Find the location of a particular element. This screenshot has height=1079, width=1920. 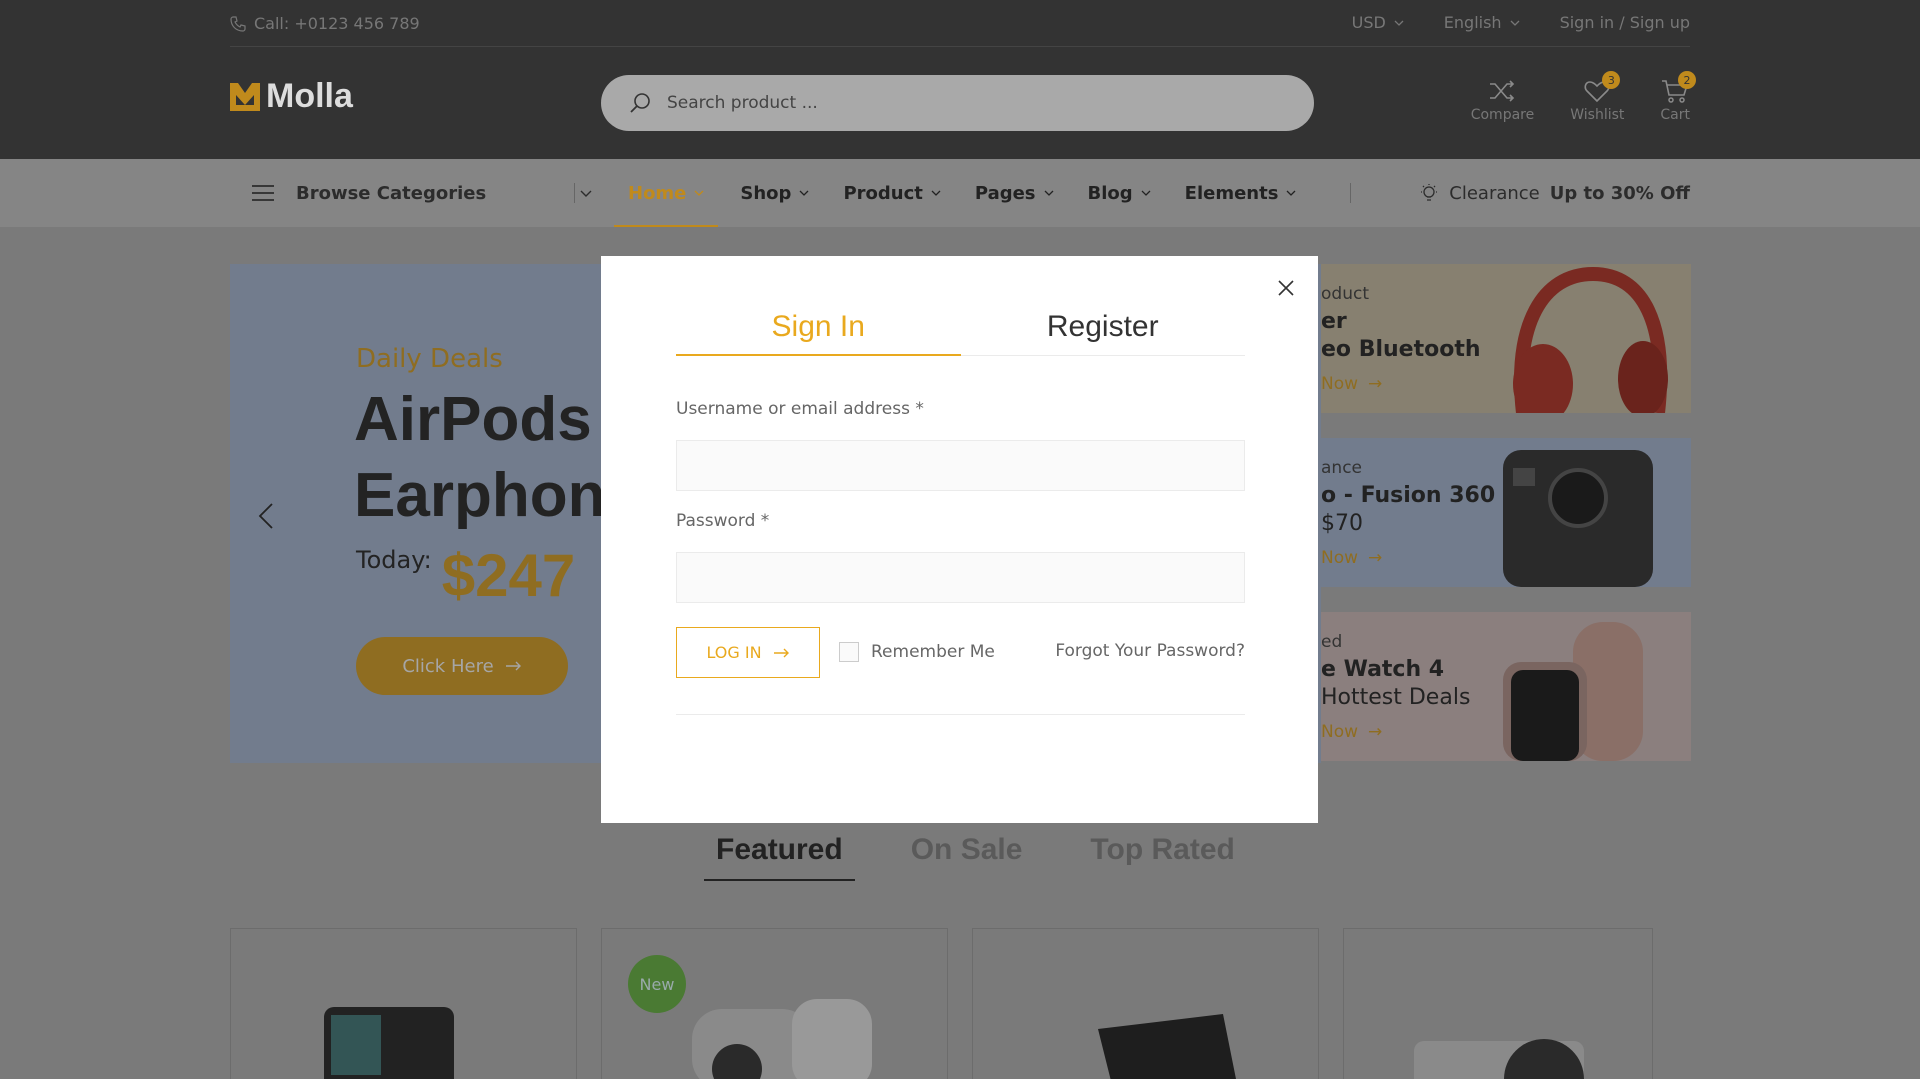

login-button: LOG IN is located at coordinates (748, 652).